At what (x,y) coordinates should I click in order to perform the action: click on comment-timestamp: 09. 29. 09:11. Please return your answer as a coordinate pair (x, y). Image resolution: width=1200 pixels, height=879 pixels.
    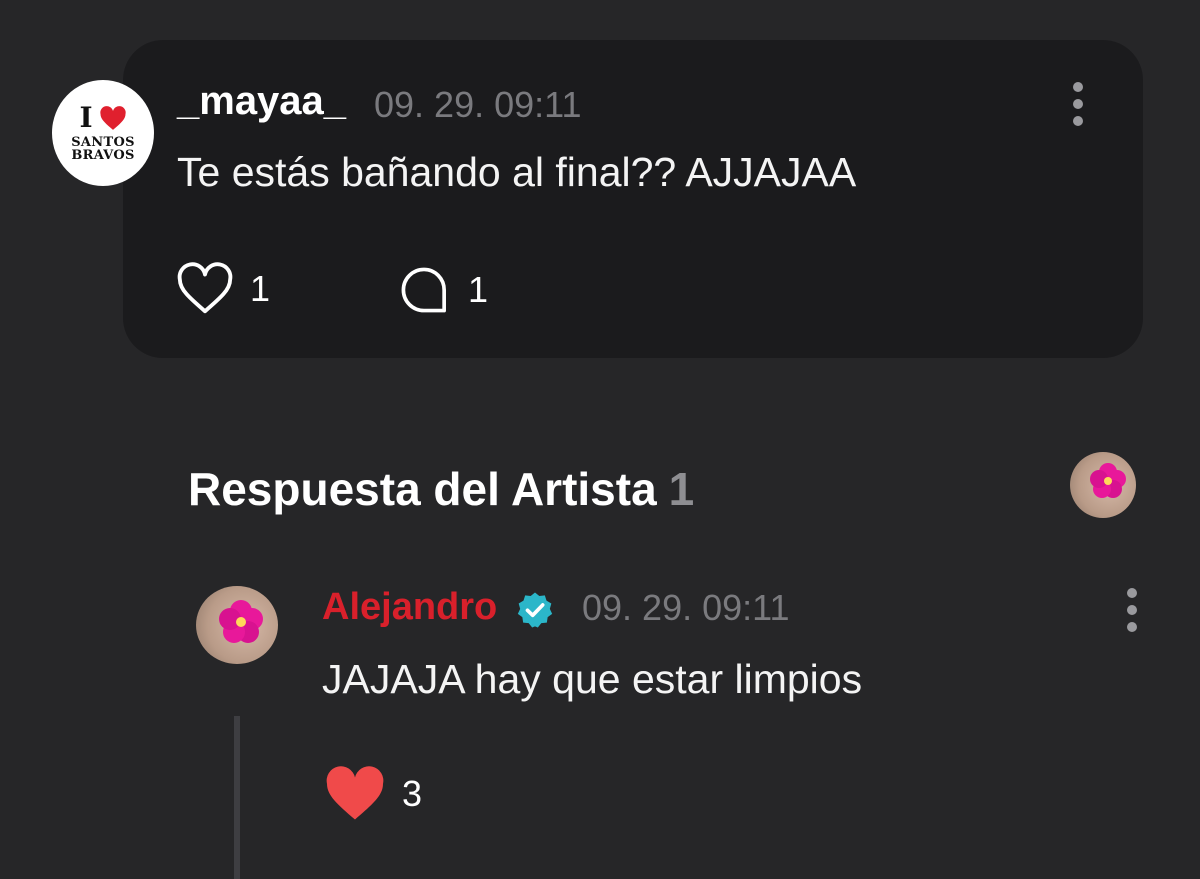
    Looking at the image, I should click on (478, 104).